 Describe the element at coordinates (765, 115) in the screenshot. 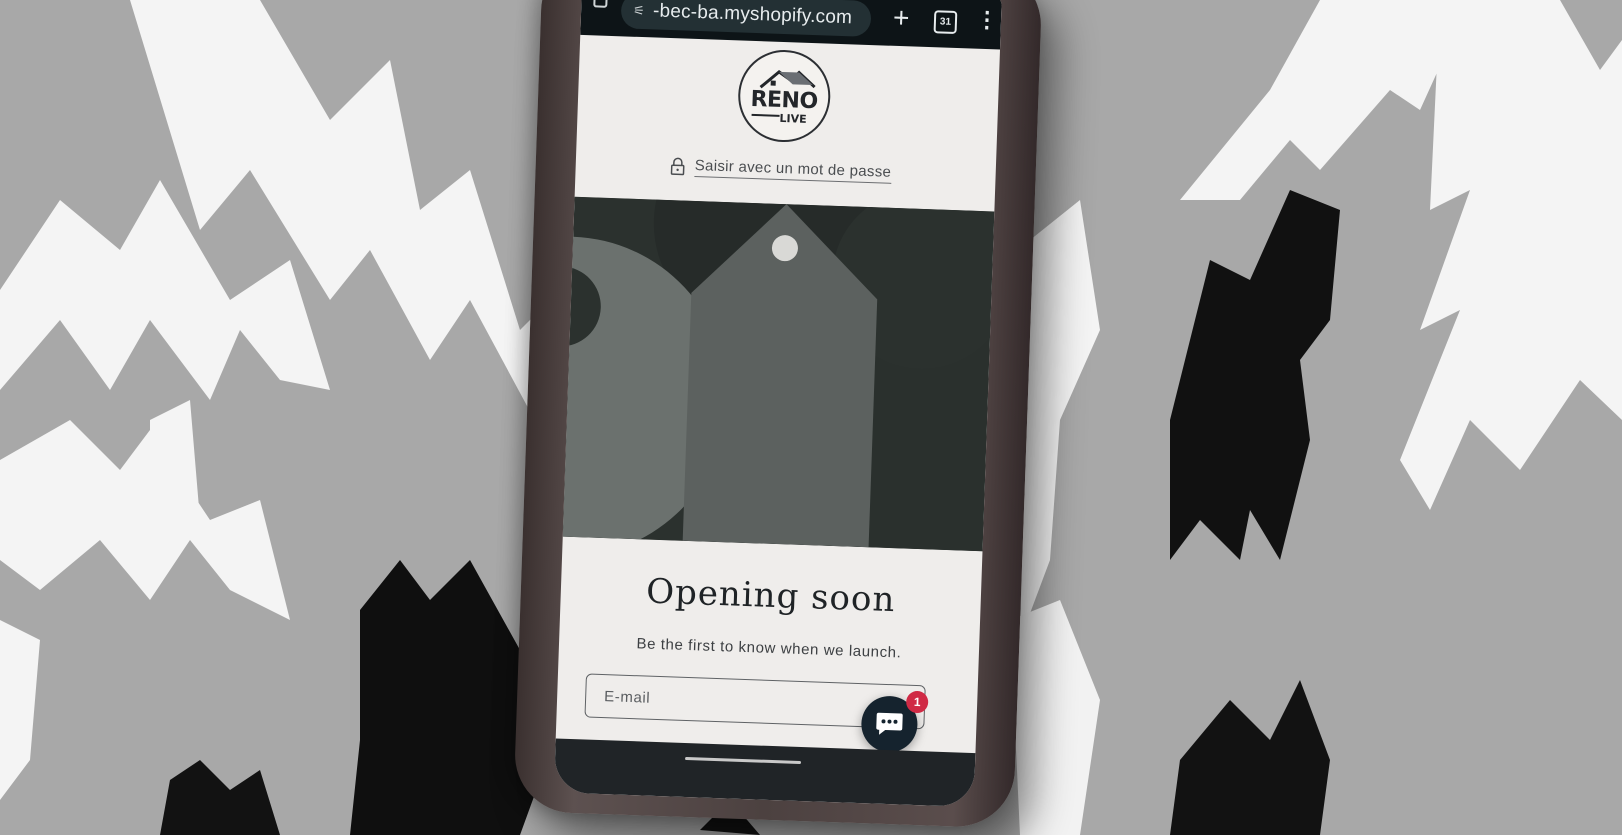

I see `logo-underline` at that location.